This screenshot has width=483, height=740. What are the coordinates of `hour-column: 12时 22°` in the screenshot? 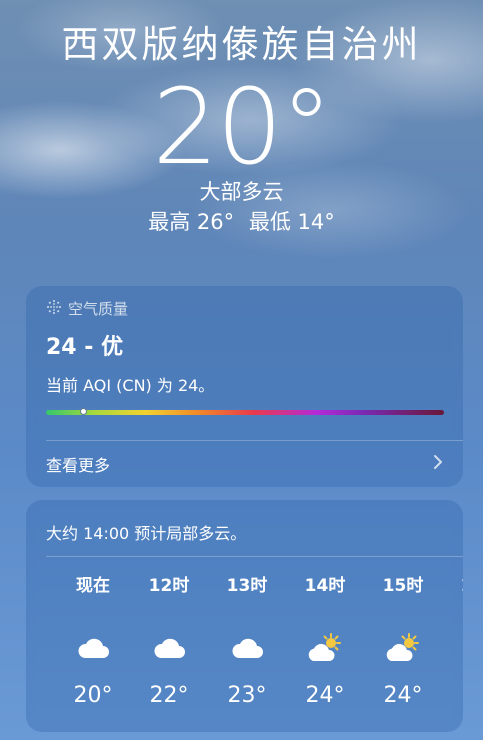 It's located at (169, 642).